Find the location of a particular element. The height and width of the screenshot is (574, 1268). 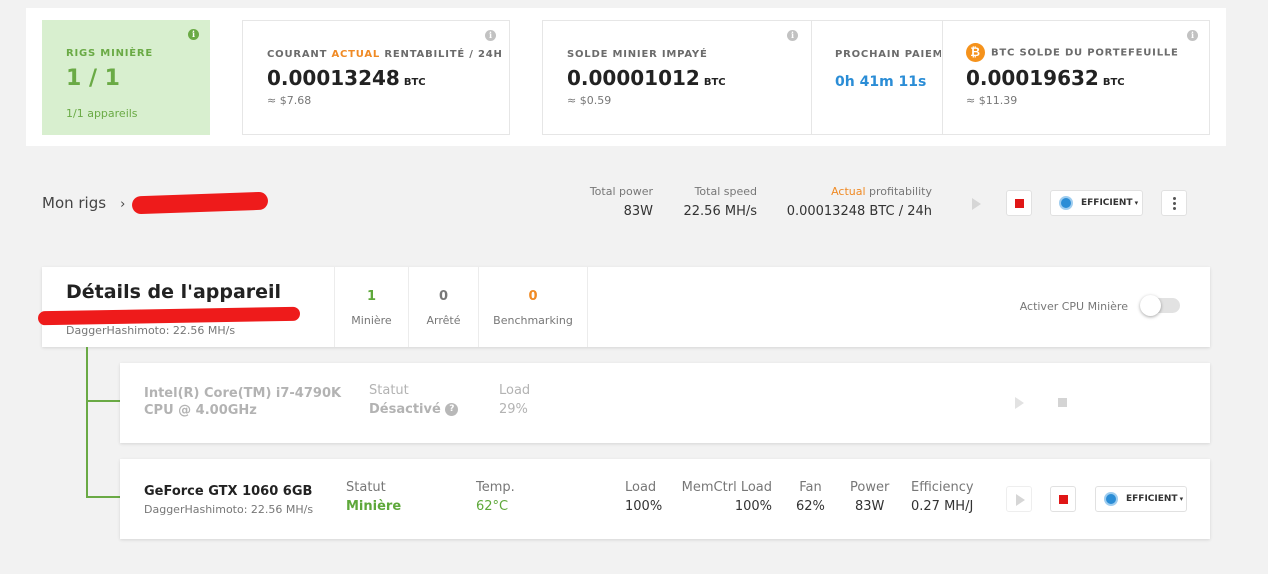

memctrl-label: MemCtrl Load is located at coordinates (726, 487).